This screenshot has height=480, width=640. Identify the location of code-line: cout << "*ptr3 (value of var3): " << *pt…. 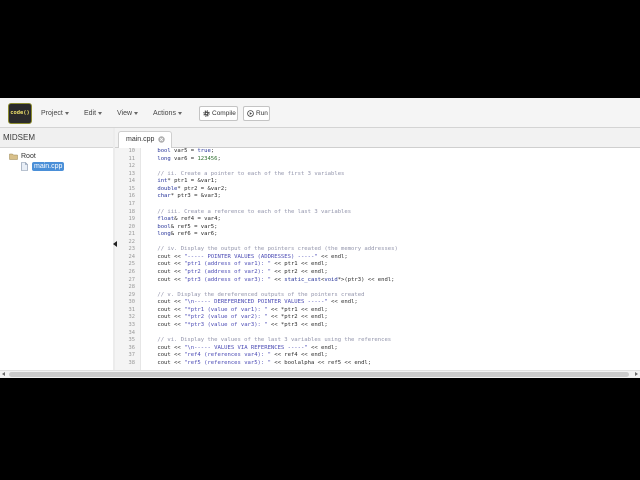
(392, 326).